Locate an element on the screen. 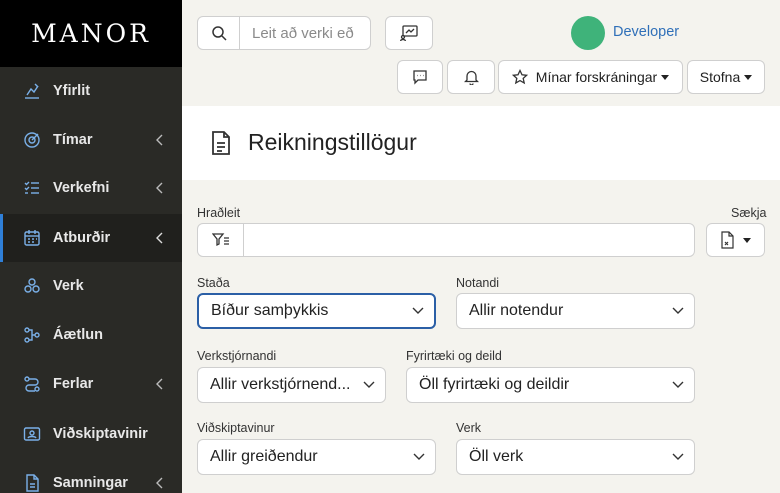 The width and height of the screenshot is (780, 493). sidebar-item-ferlar: Ferlar is located at coordinates (91, 384).